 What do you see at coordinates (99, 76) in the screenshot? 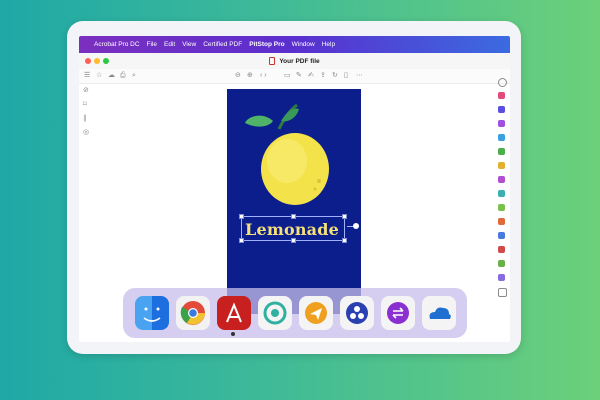
I see `star-icon: ☆` at bounding box center [99, 76].